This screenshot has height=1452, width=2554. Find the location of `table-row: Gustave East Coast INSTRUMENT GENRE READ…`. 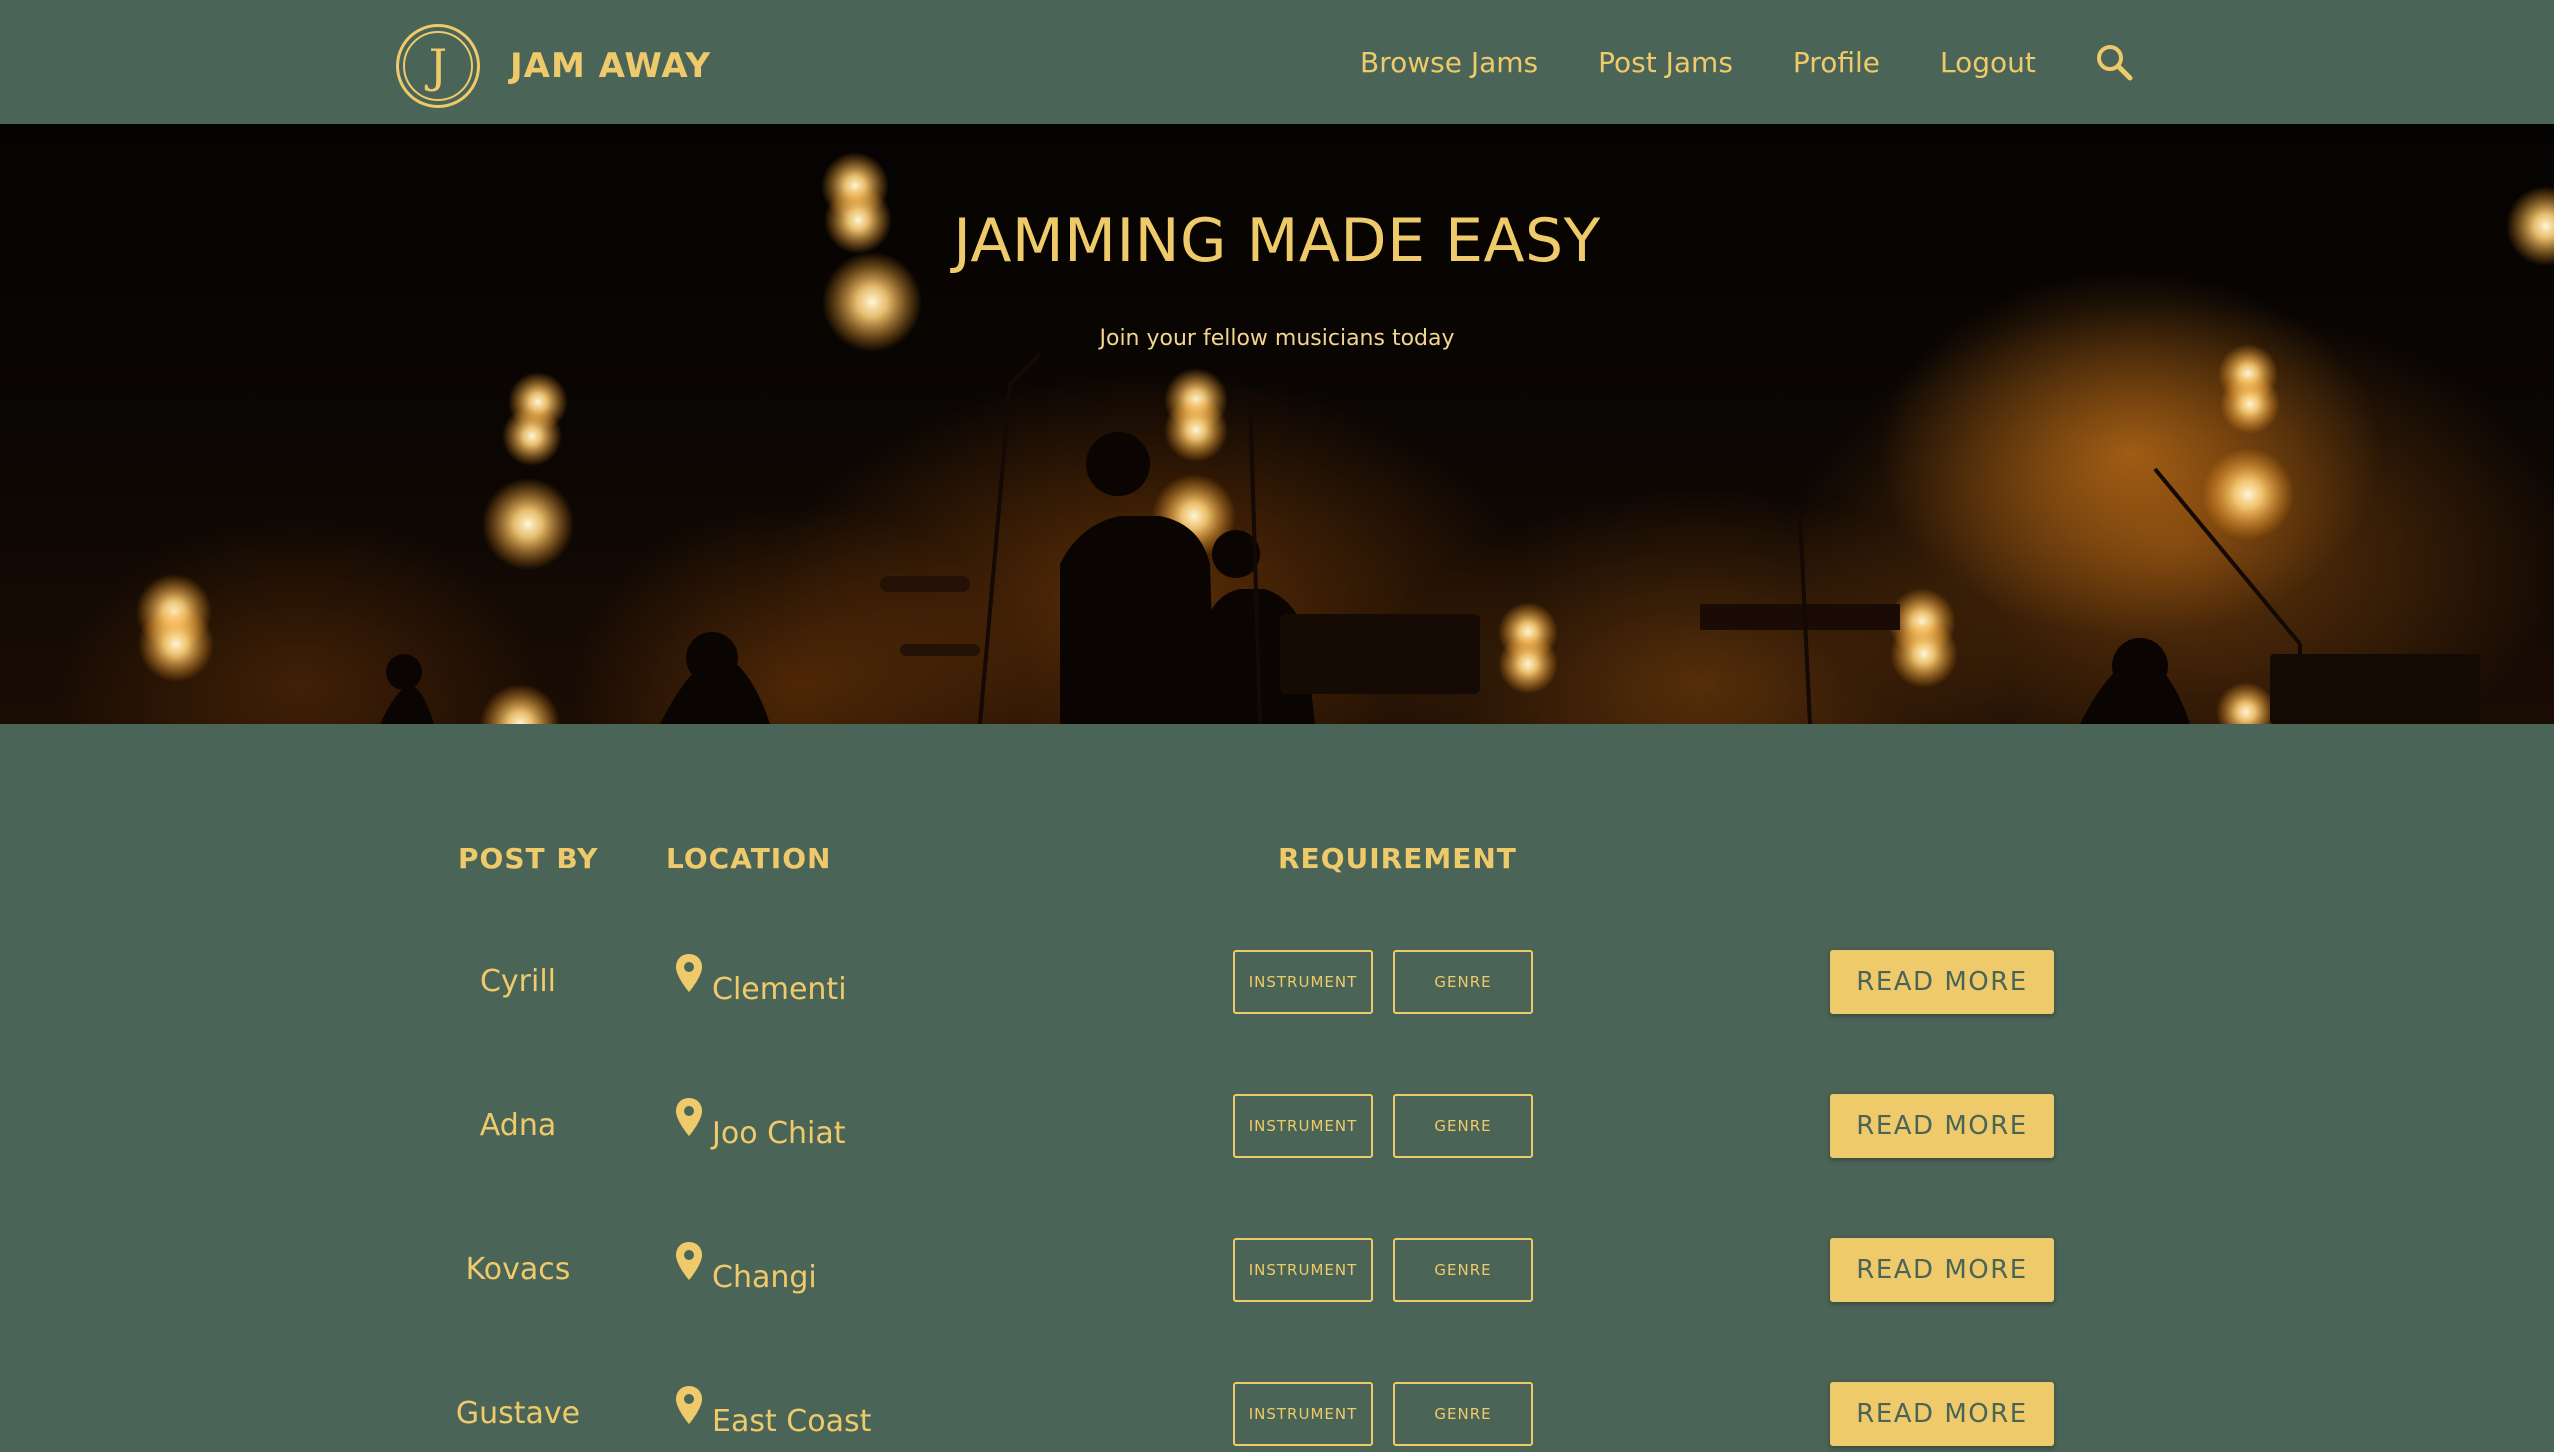

table-row: Gustave East Coast INSTRUMENT GENRE READ… is located at coordinates (1277, 1417).